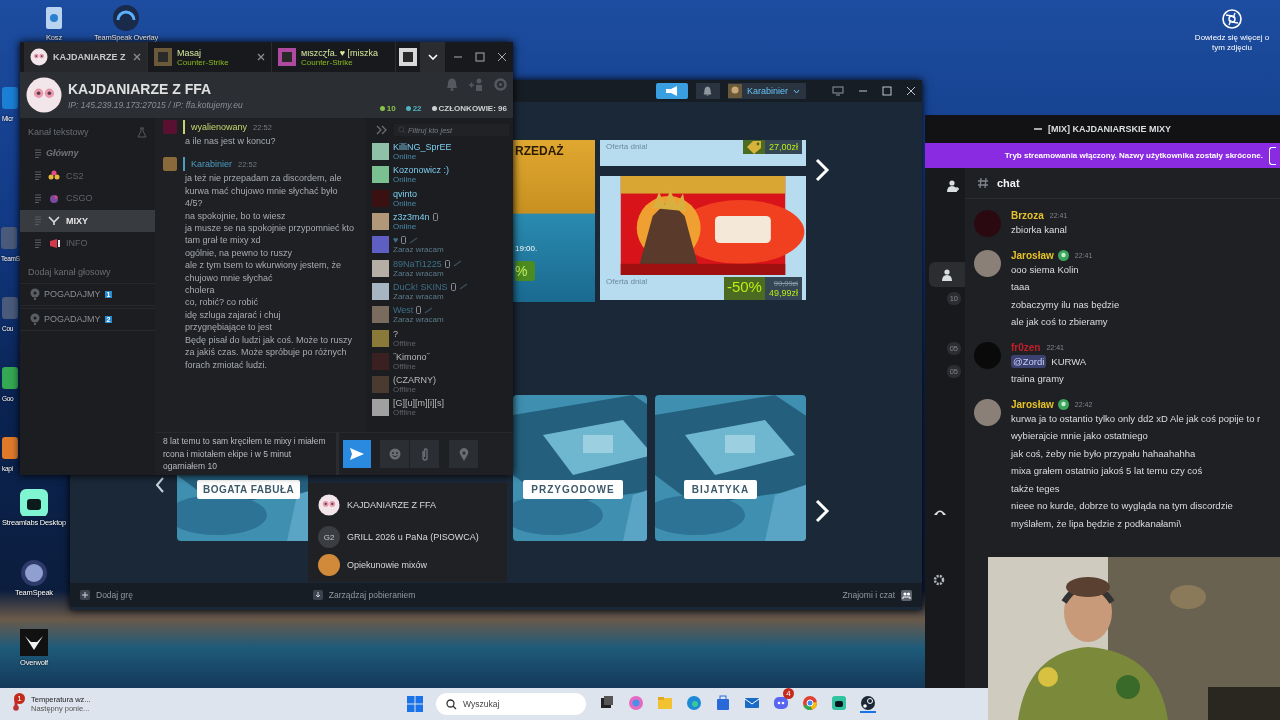  What do you see at coordinates (54, 221) in the screenshot?
I see `crossed-swords-icon` at bounding box center [54, 221].